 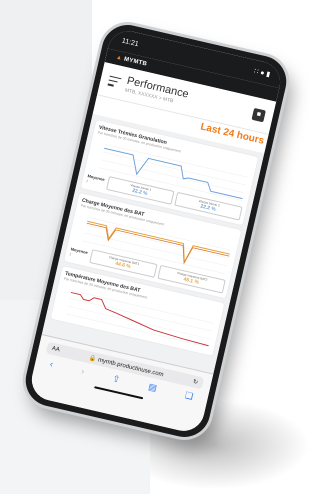 What do you see at coordinates (135, 62) in the screenshot?
I see `logo-text: MYMTB` at bounding box center [135, 62].